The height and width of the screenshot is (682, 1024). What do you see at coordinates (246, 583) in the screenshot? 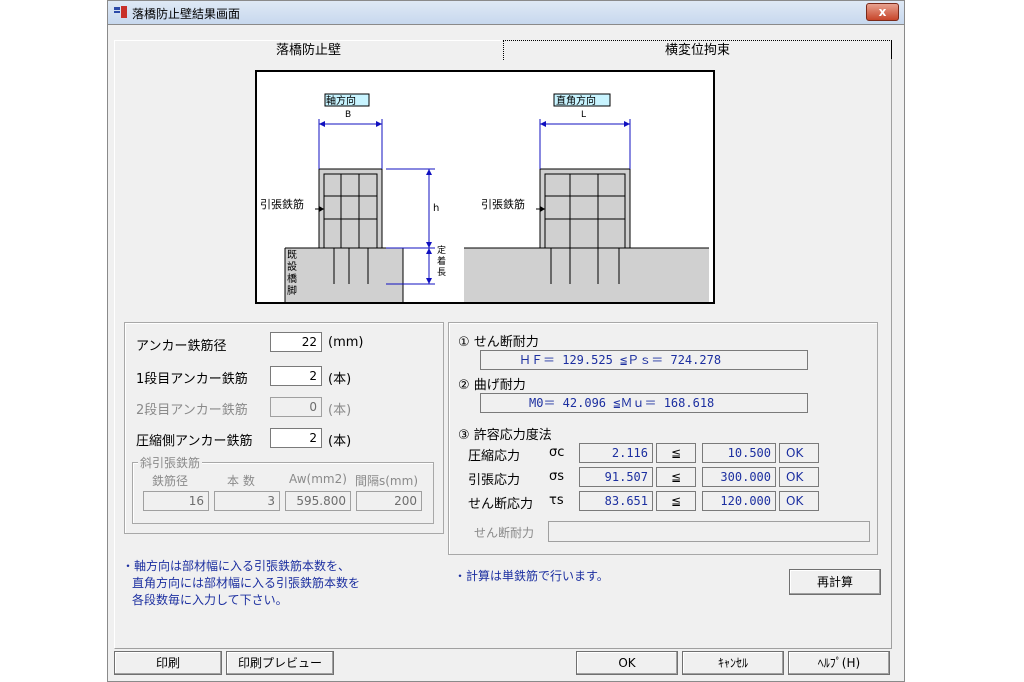
I see `note-line: 直角方向には部材幅に入る引張鉄筋本数を` at bounding box center [246, 583].